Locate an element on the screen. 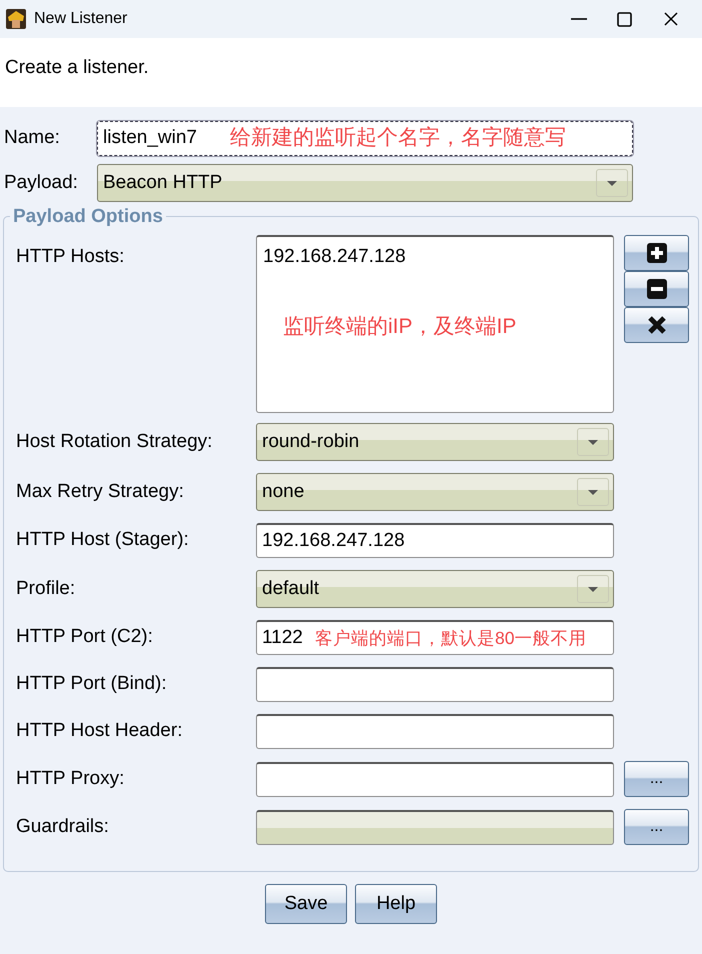 The image size is (702, 954). input-field: 1122 客户端的端口，默认是80一般不用 is located at coordinates (435, 637).